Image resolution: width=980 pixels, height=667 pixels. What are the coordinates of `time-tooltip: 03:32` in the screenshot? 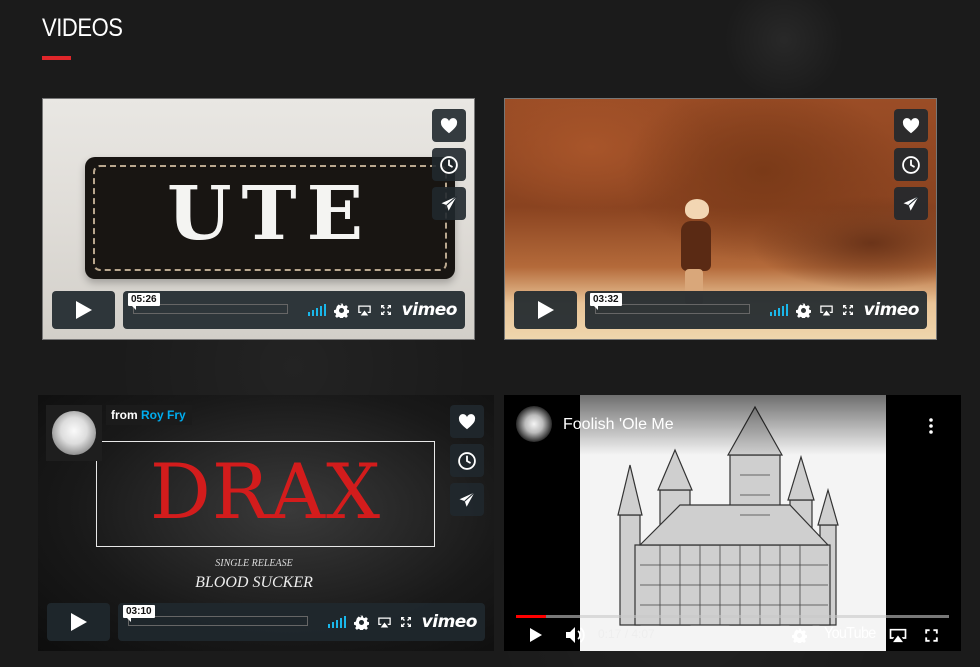 It's located at (606, 301).